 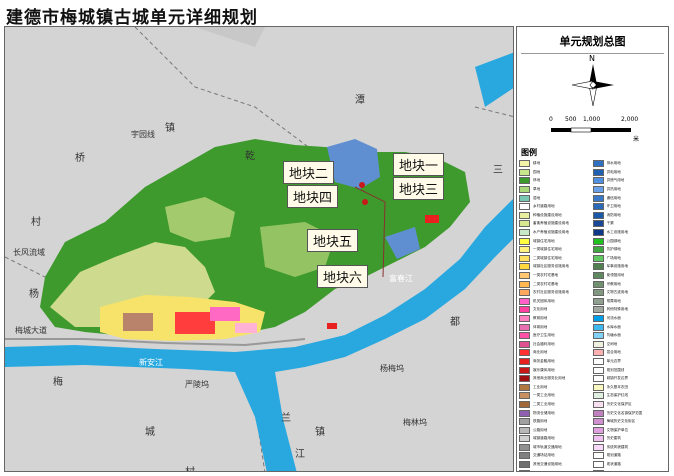 What do you see at coordinates (617, 395) in the screenshot?
I see `legend-label: 生态保护红线` at bounding box center [617, 395].